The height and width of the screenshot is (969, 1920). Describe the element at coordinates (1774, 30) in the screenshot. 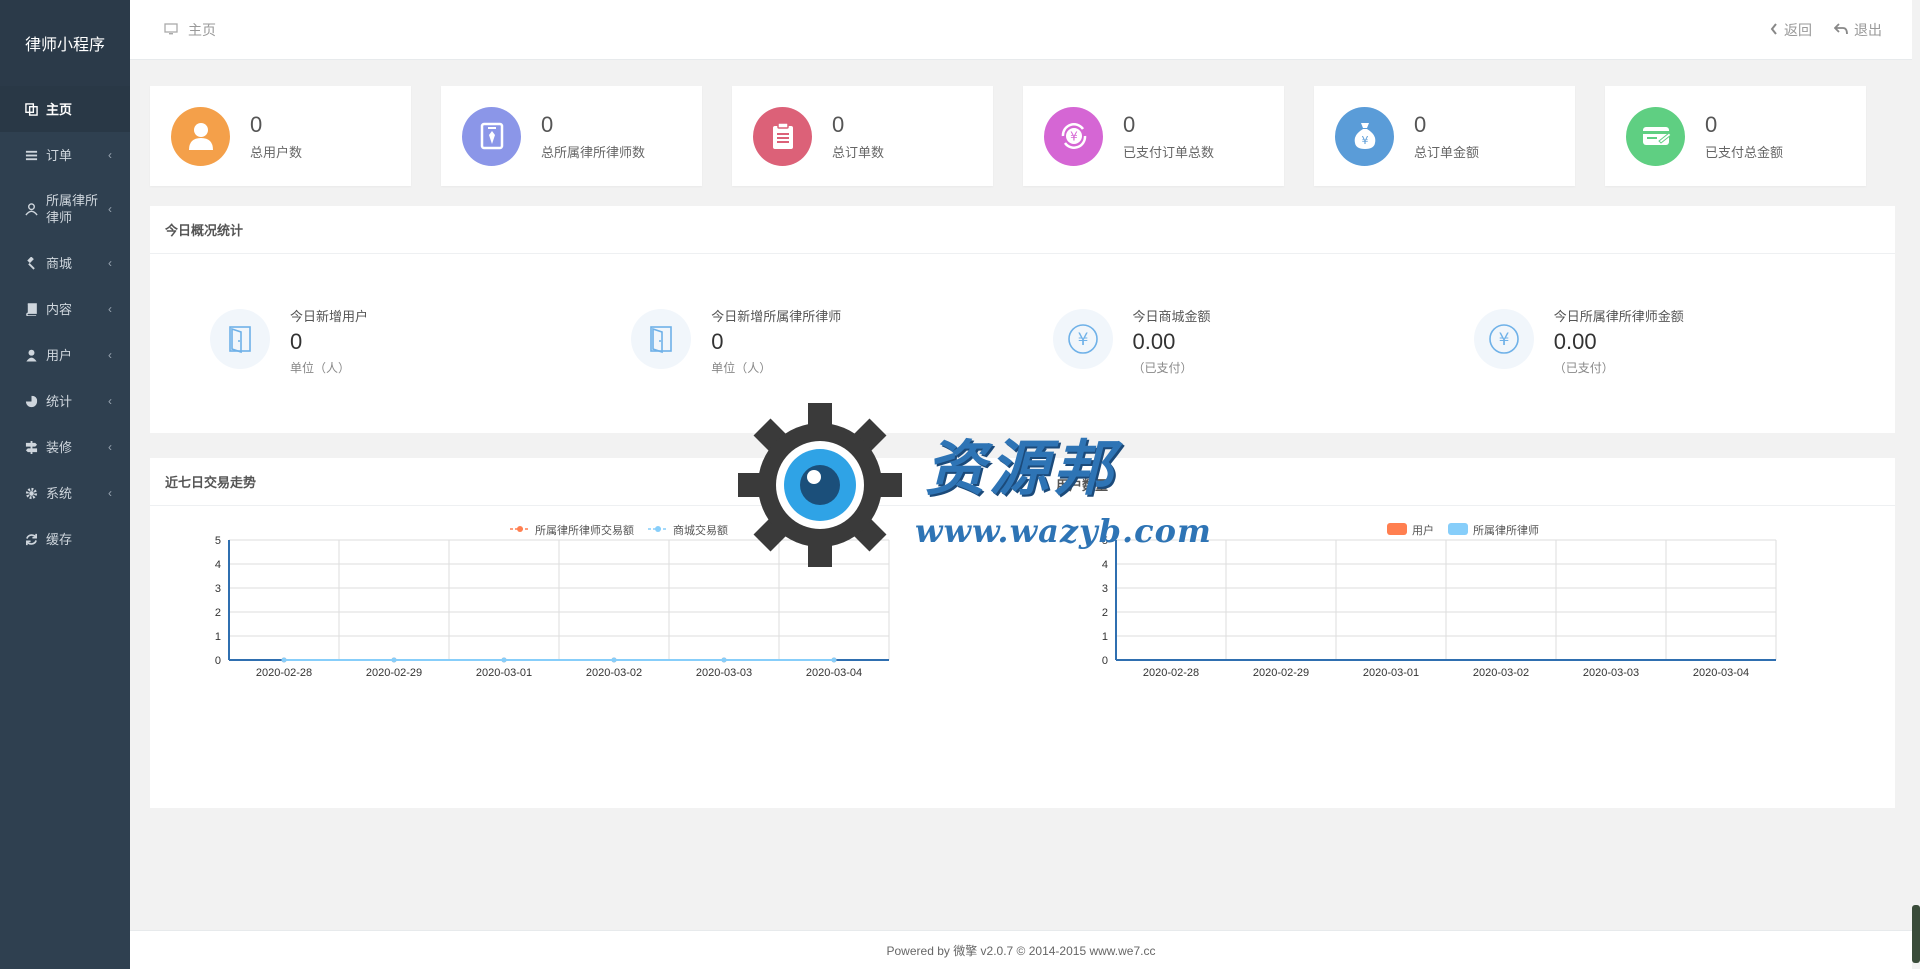

I see `chevron-left-icon` at that location.